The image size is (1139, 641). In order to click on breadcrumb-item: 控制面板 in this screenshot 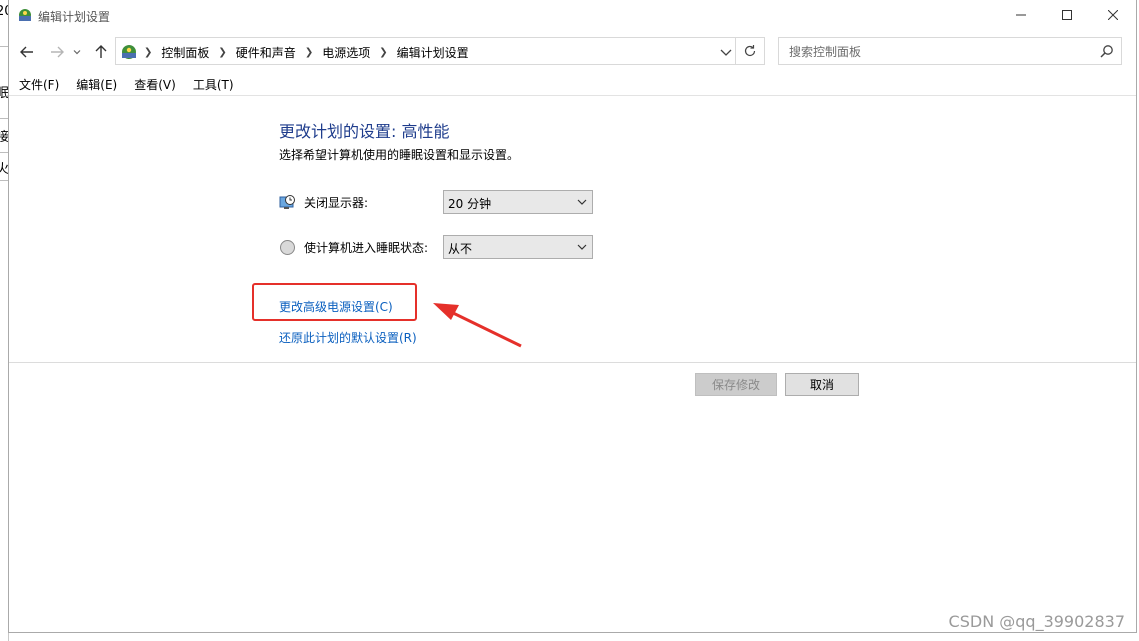, I will do `click(185, 52)`.